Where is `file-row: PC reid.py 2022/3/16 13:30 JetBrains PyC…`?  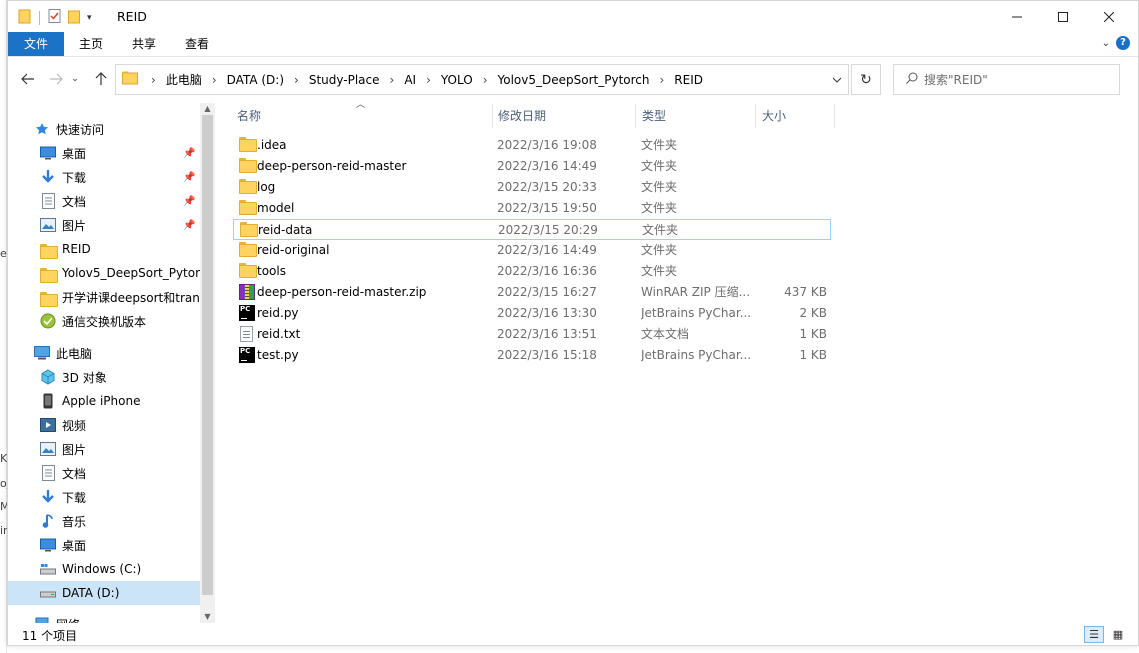 file-row: PC reid.py 2022/3/16 13:30 JetBrains PyC… is located at coordinates (532, 313).